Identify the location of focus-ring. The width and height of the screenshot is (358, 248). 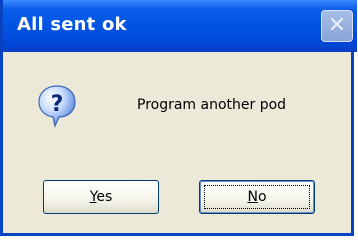
(257, 197).